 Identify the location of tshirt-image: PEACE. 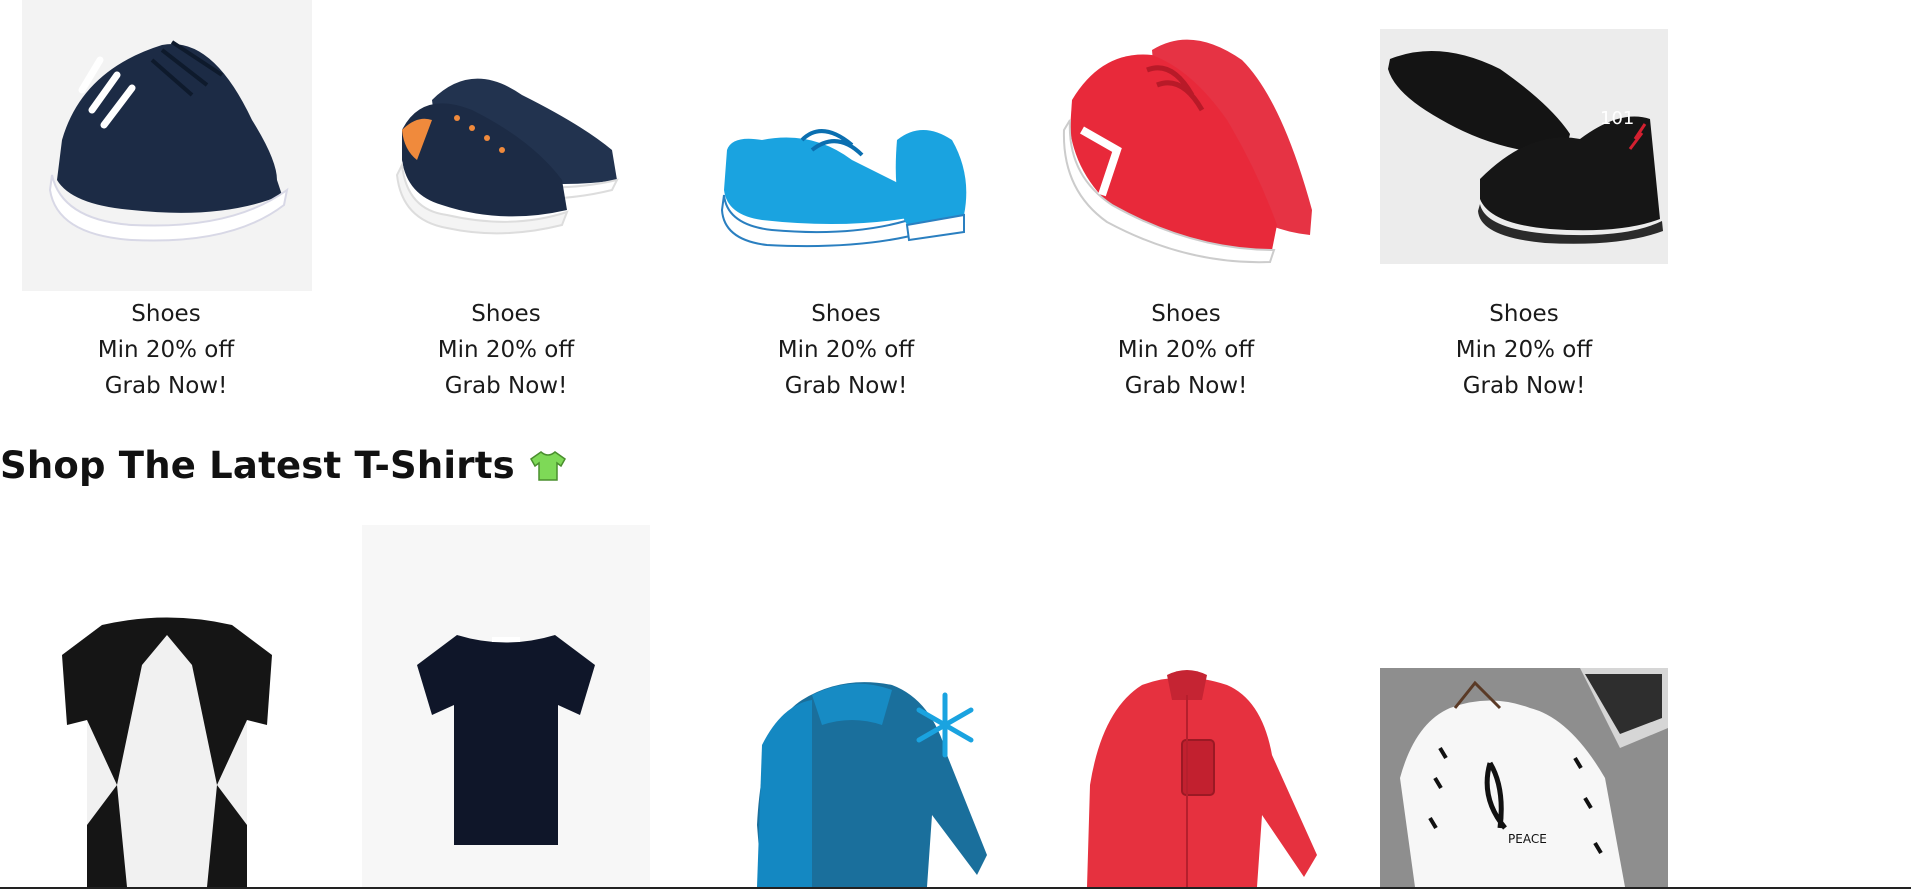
(1524, 777).